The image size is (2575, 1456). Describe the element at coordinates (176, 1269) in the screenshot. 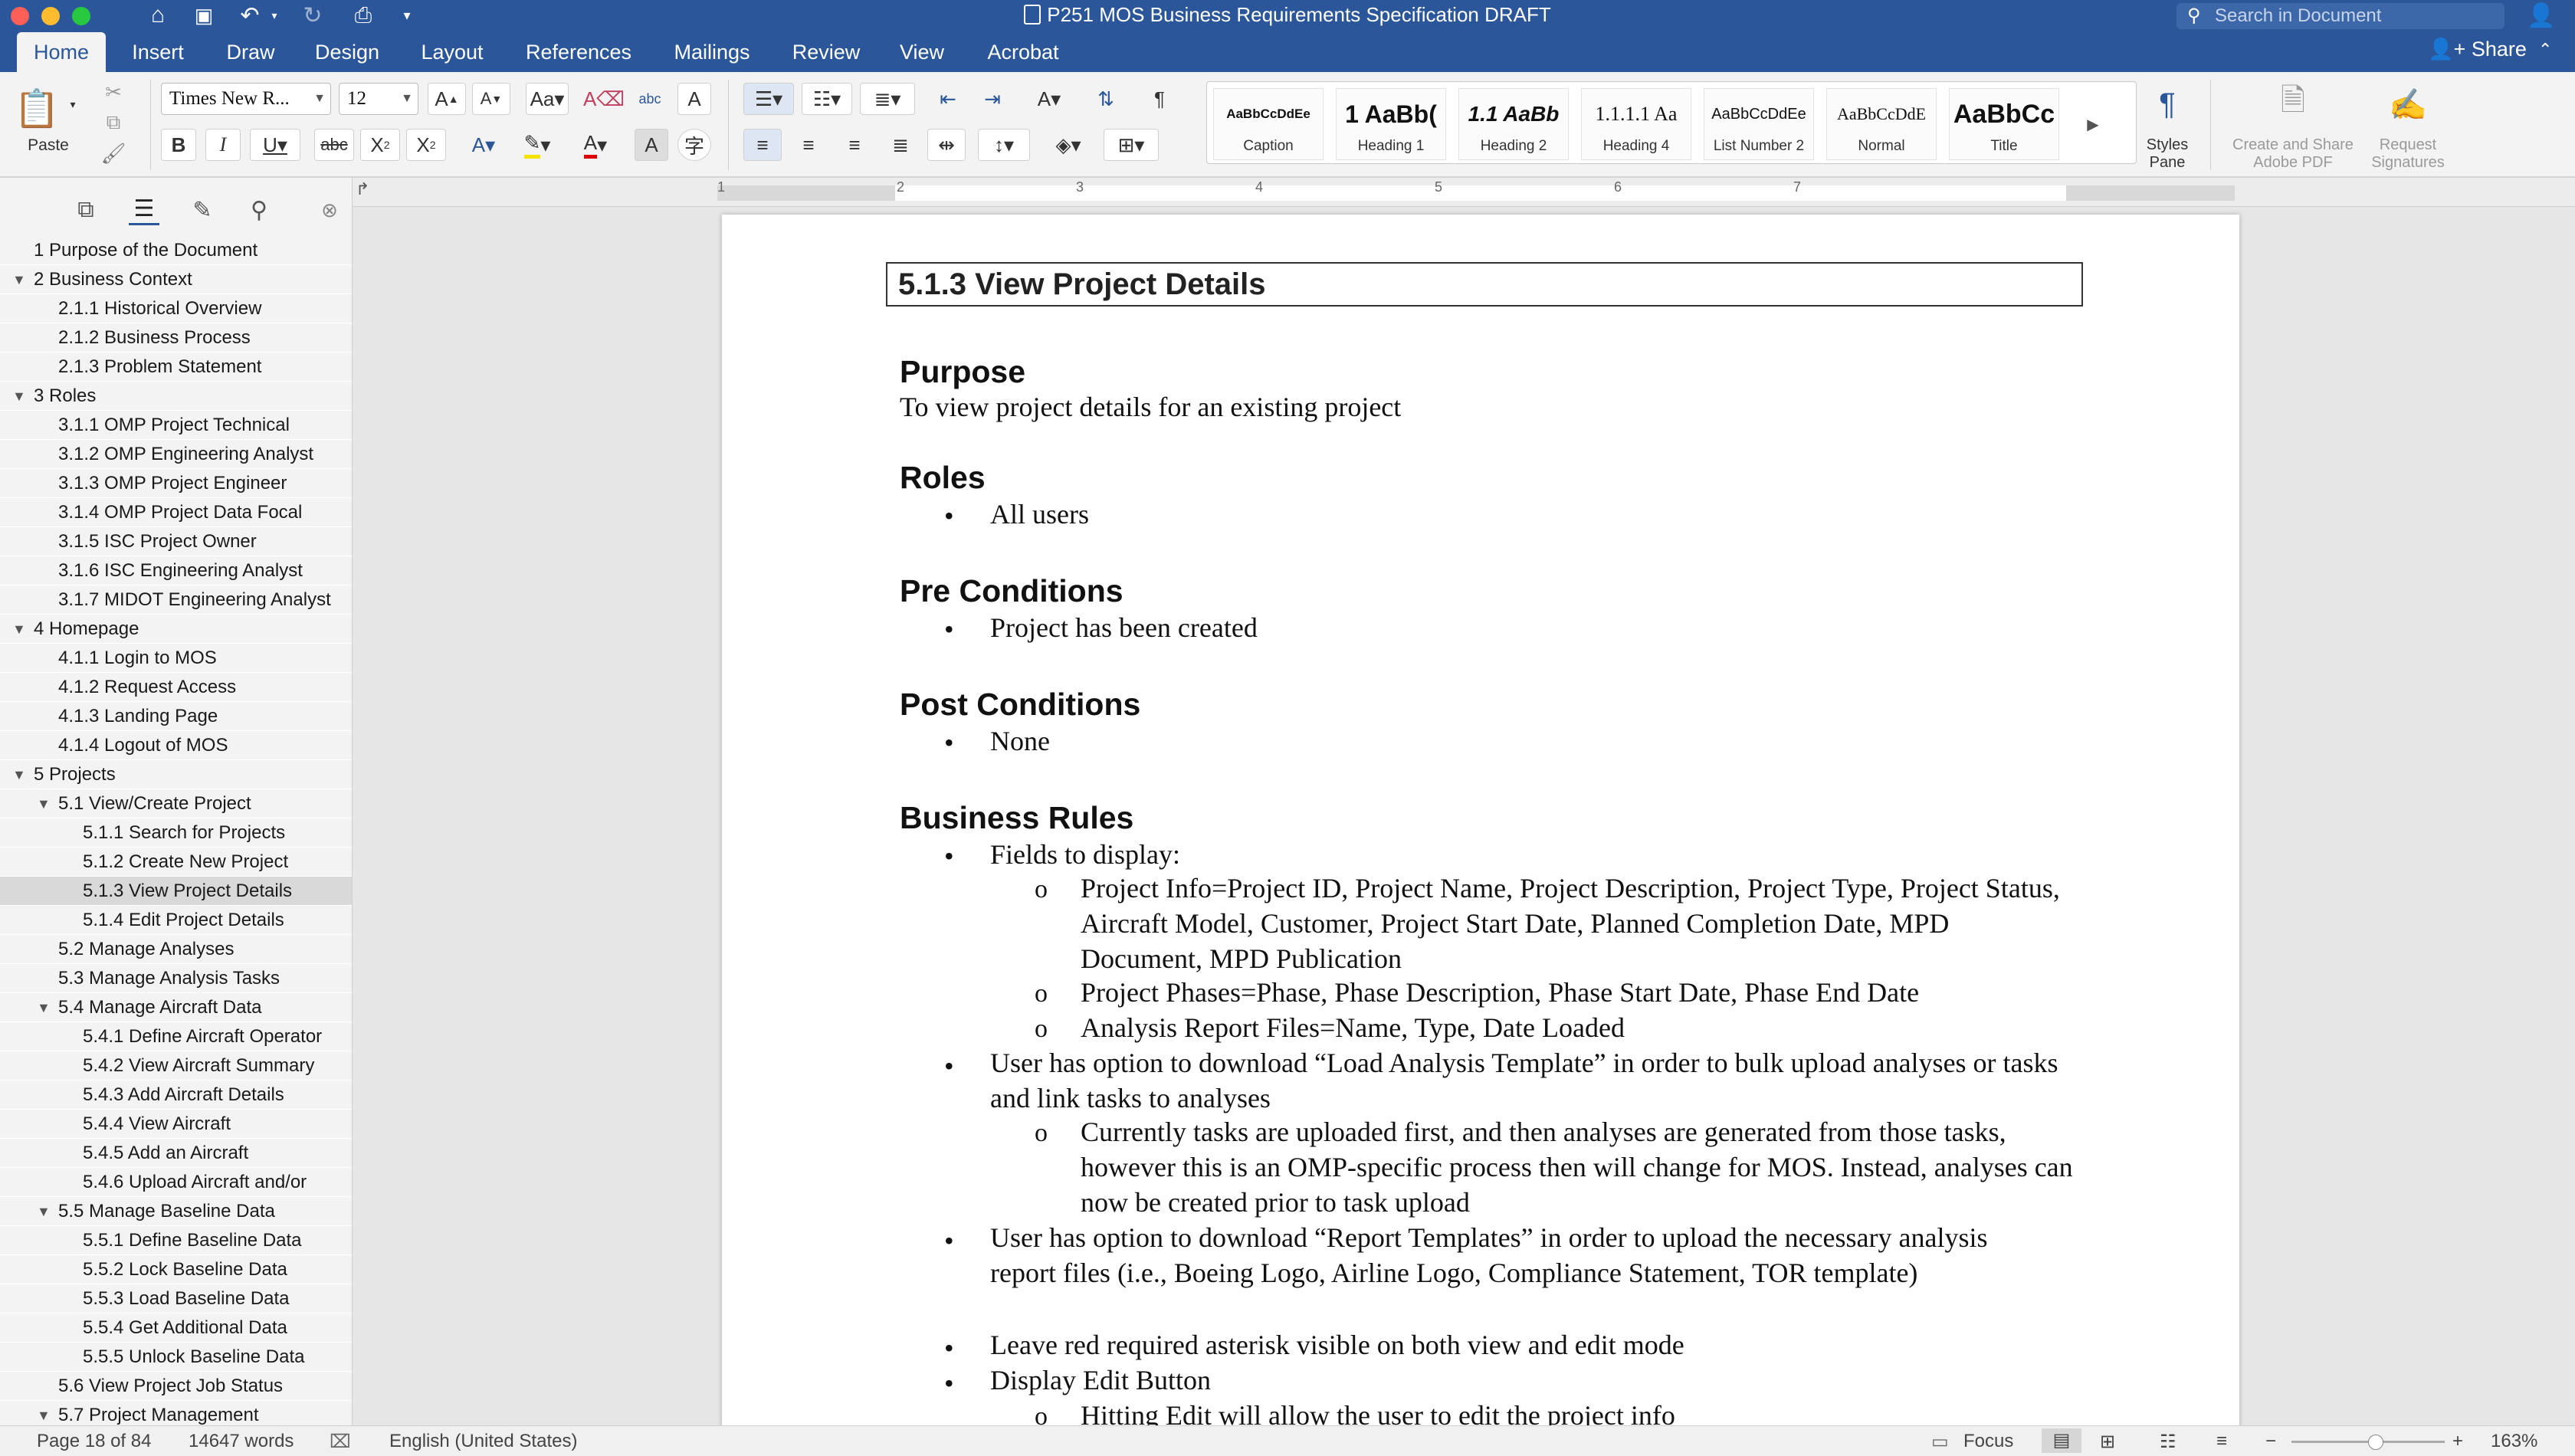

I see `nav-item: 5.5.2 Lock Baseline Data` at that location.